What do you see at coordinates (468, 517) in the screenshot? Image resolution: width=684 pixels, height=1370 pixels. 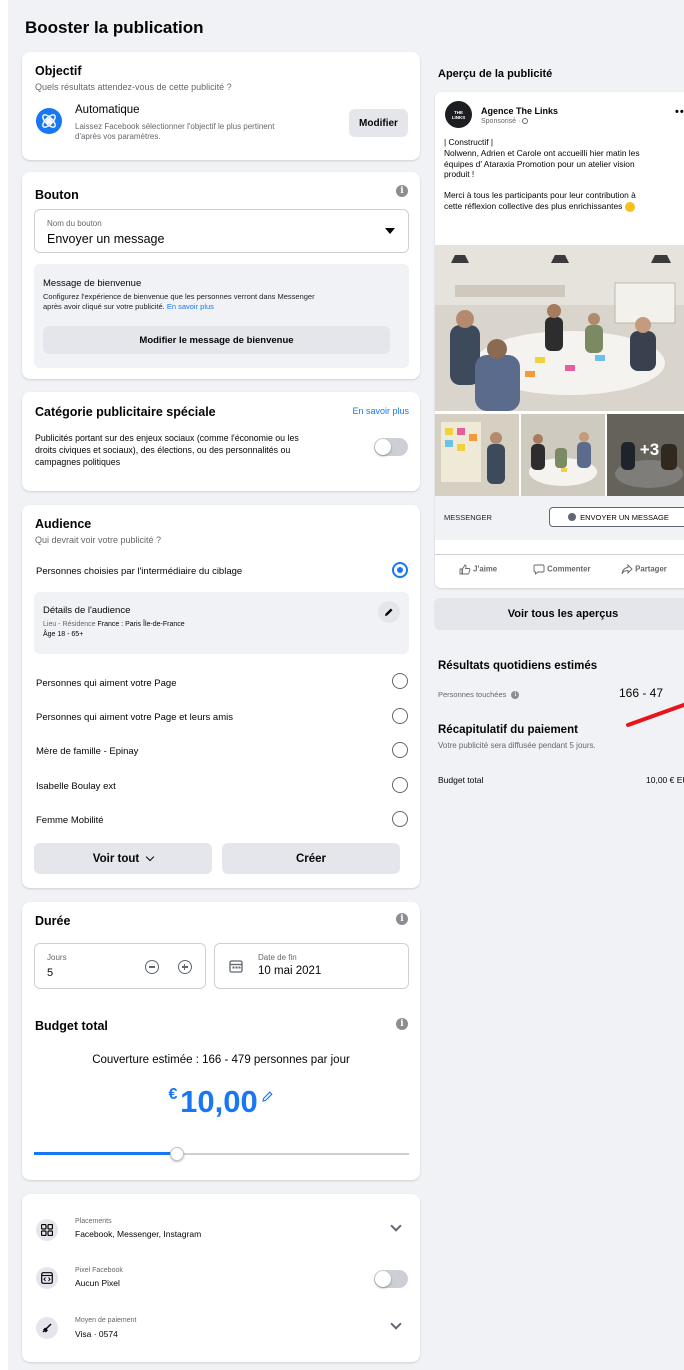 I see `cta-source: MESSENGER` at bounding box center [468, 517].